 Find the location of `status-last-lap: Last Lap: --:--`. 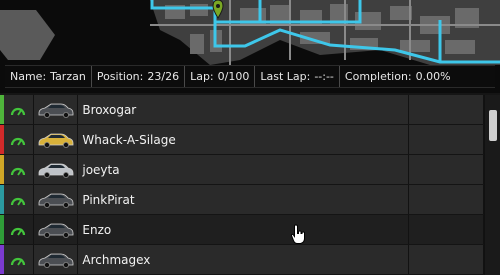

status-last-lap: Last Lap: --:-- is located at coordinates (296, 76).